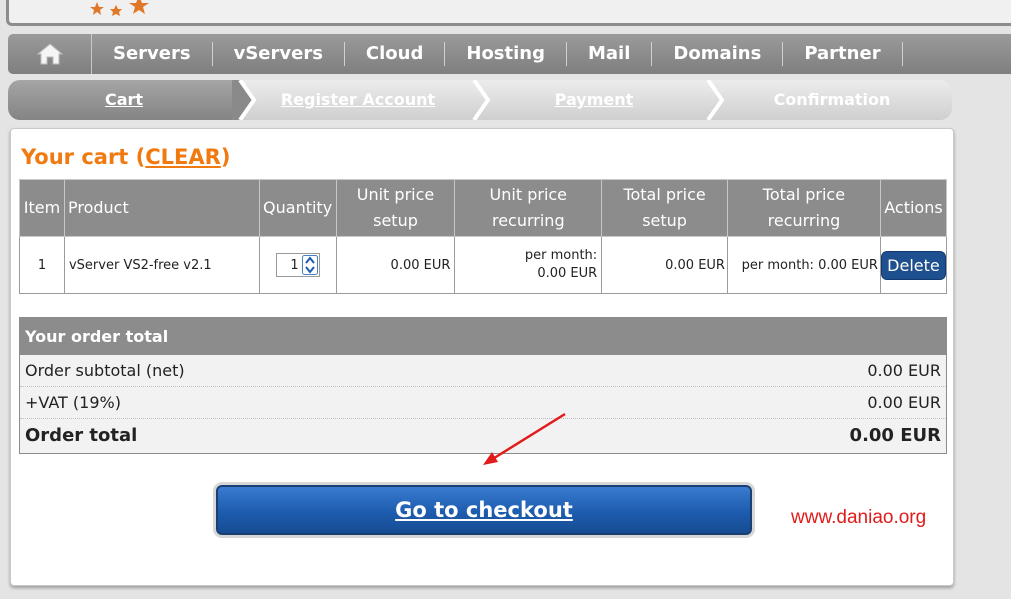 Image resolution: width=1011 pixels, height=599 pixels. I want to click on cell-unit-price-recurring: per month: 0.00 EUR, so click(528, 265).